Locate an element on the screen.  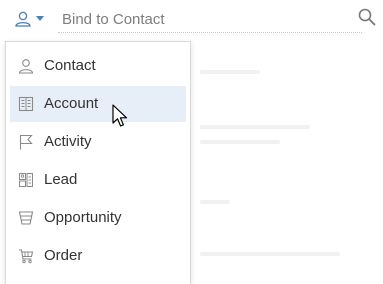
menu-item-label: Opportunity is located at coordinates (83, 217).